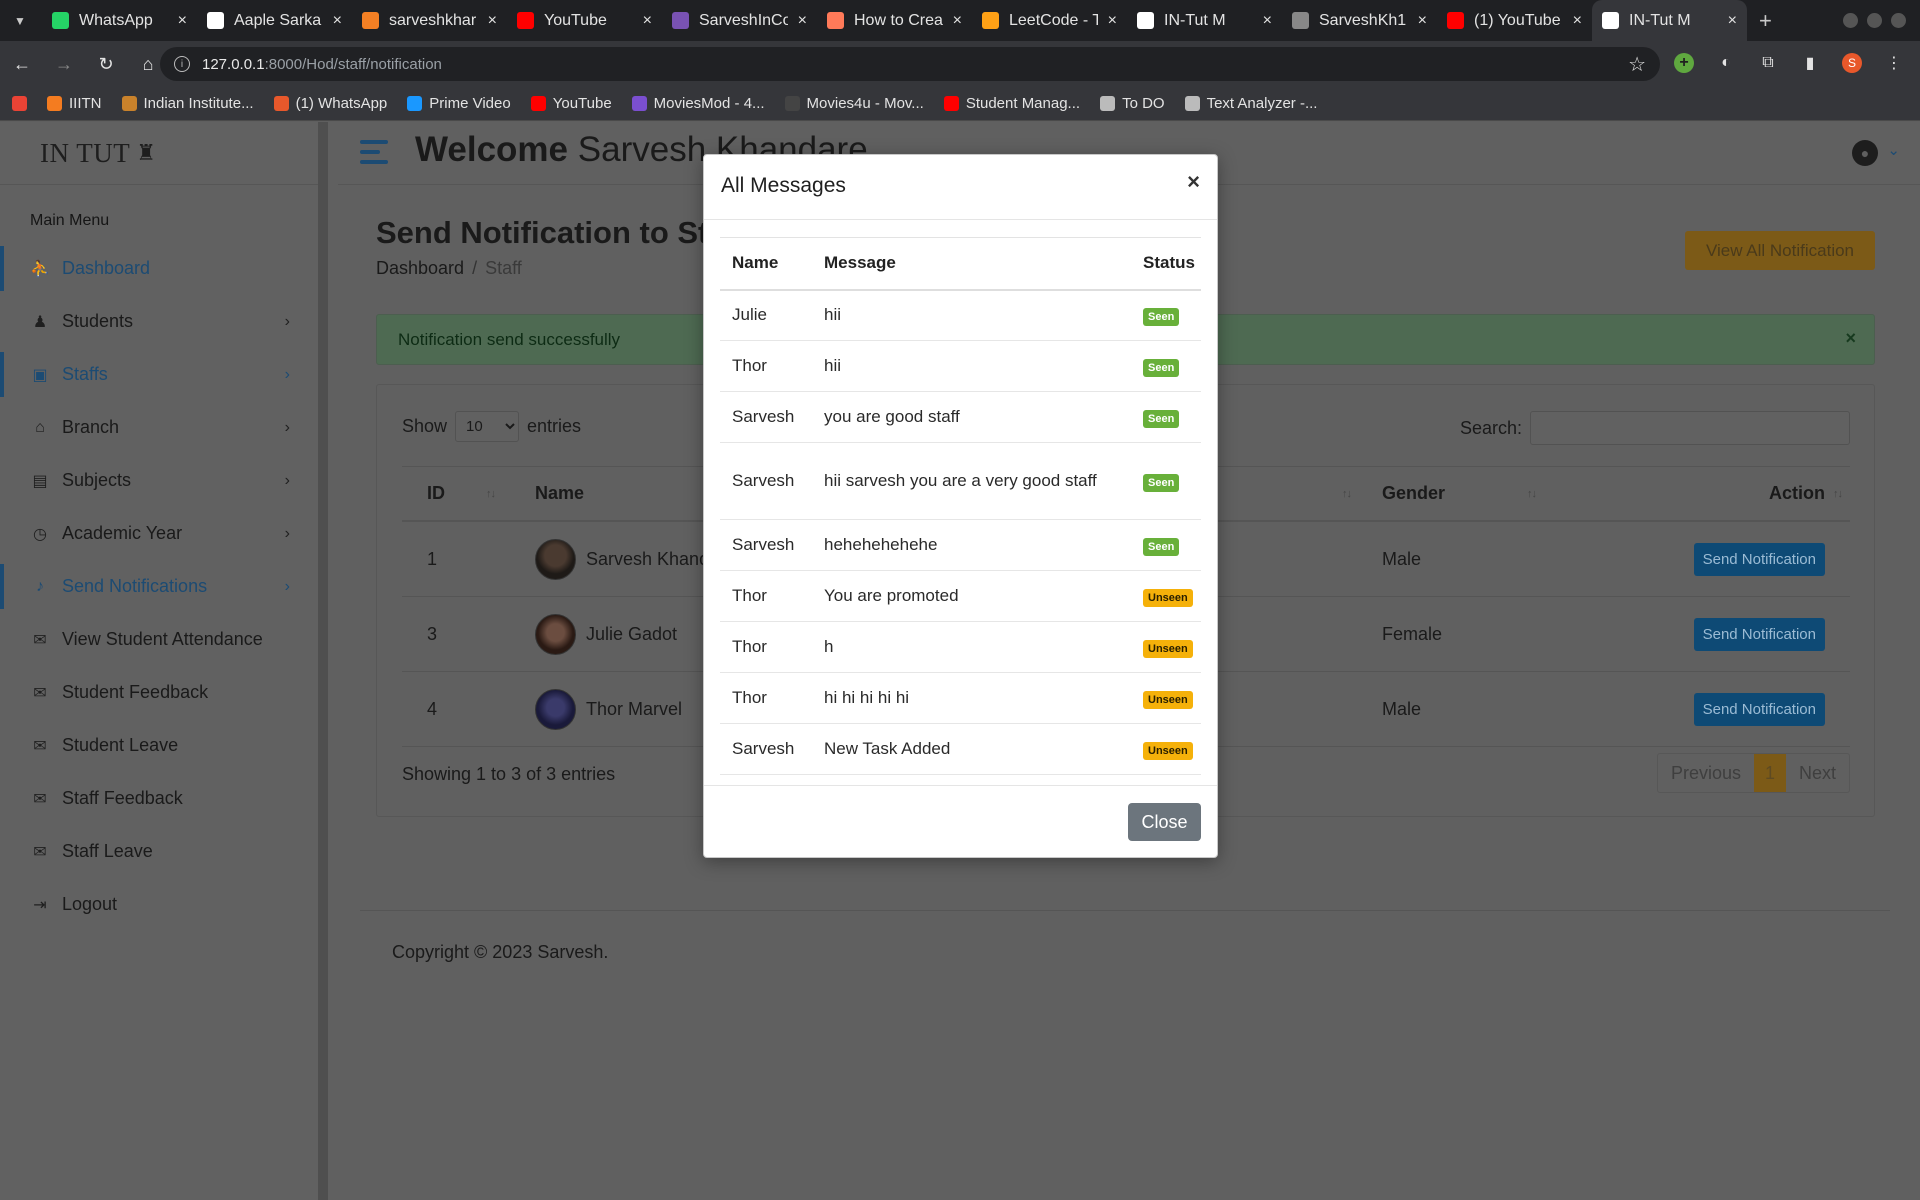 The image size is (1920, 1200). I want to click on status-badge: Seen, so click(1161, 367).